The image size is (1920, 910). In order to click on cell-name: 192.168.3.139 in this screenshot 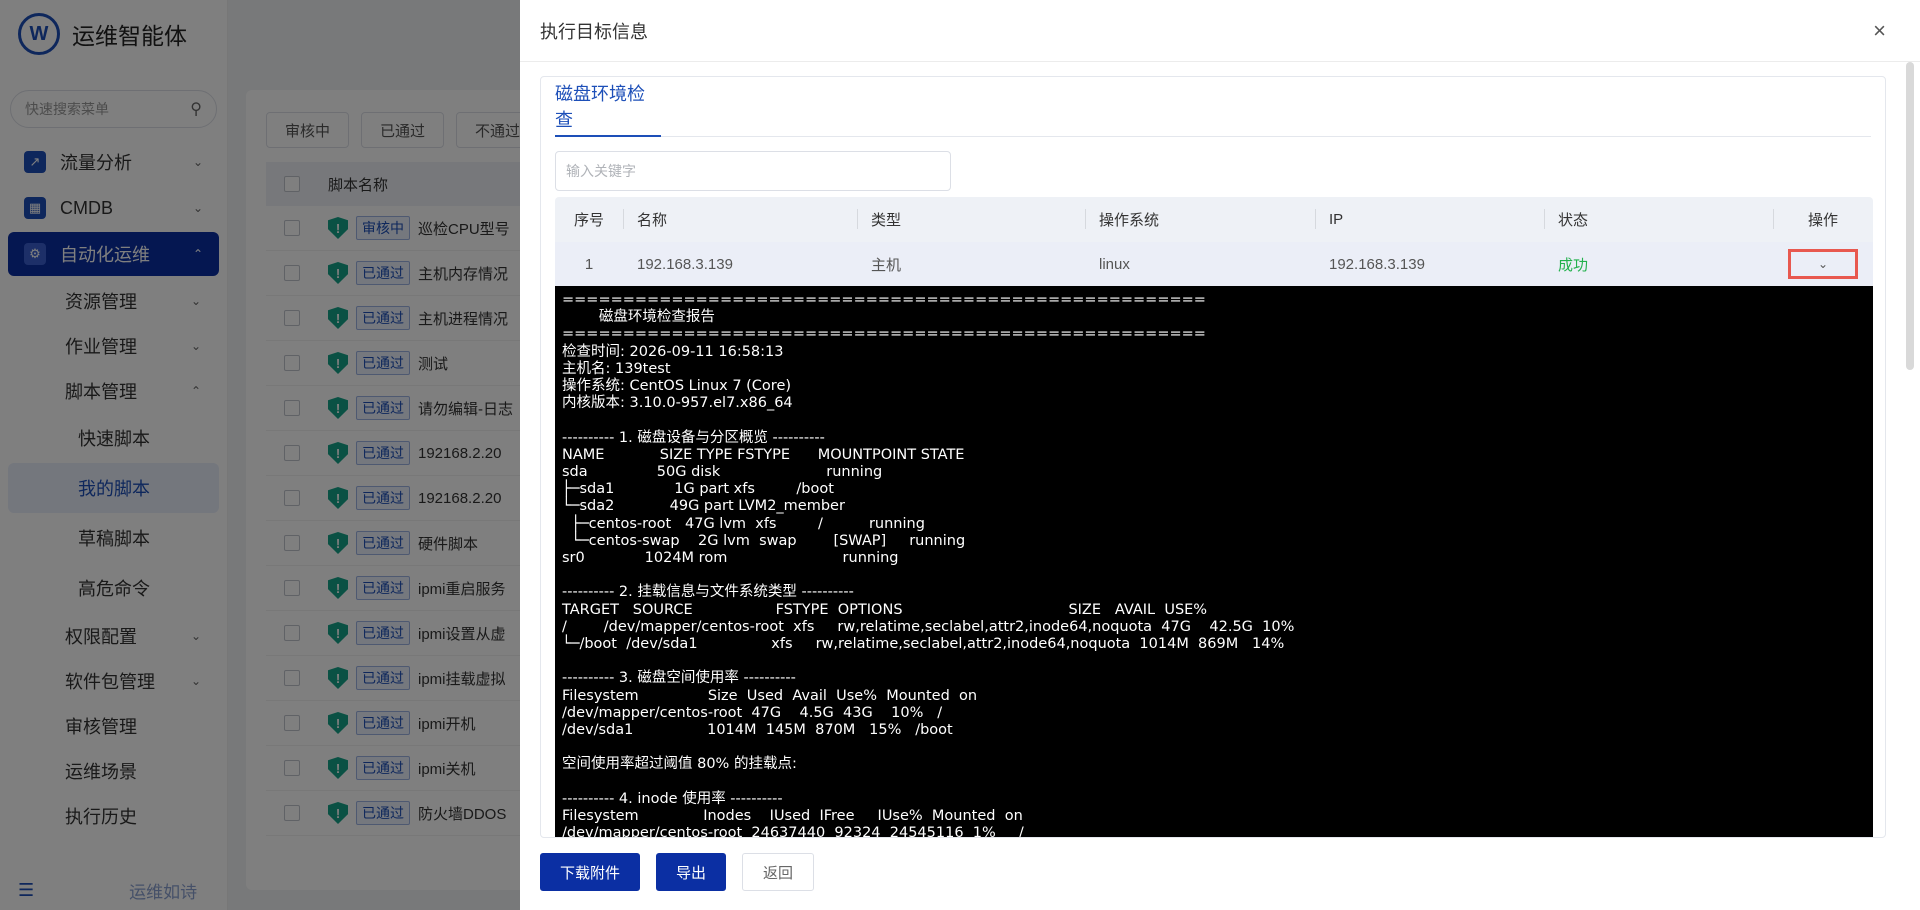, I will do `click(685, 264)`.